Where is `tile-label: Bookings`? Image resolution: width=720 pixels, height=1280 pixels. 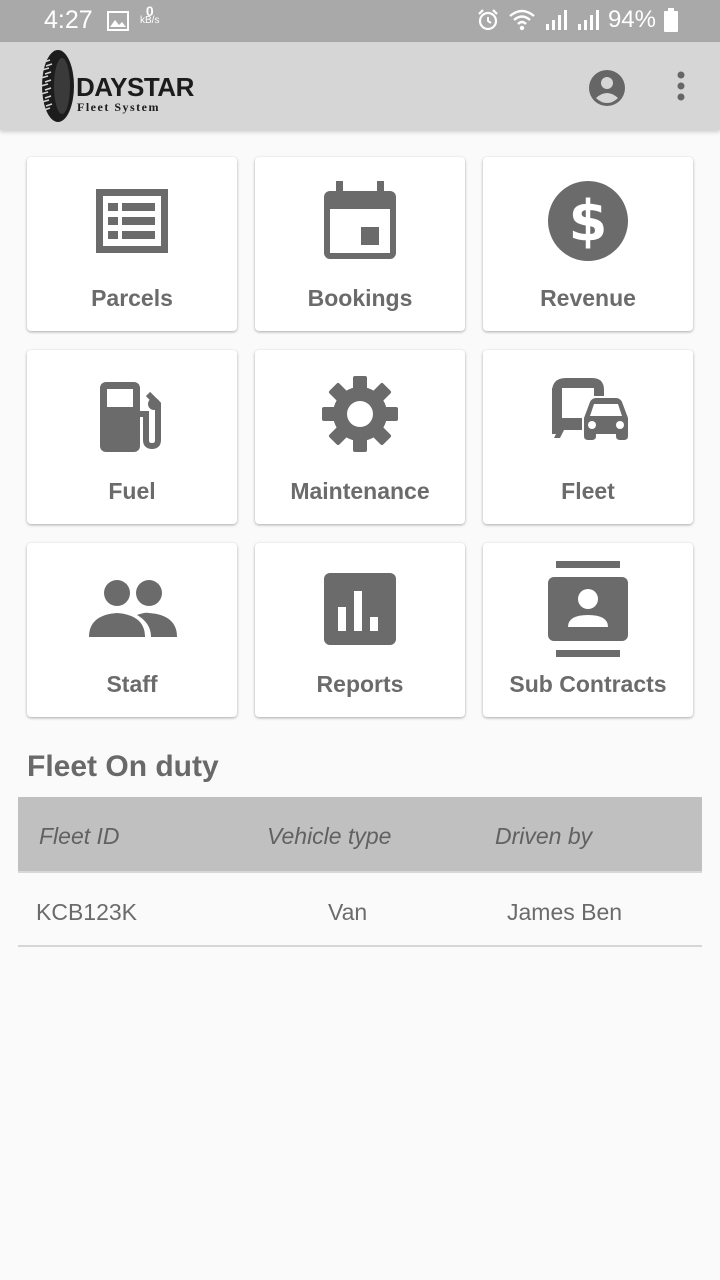 tile-label: Bookings is located at coordinates (360, 298).